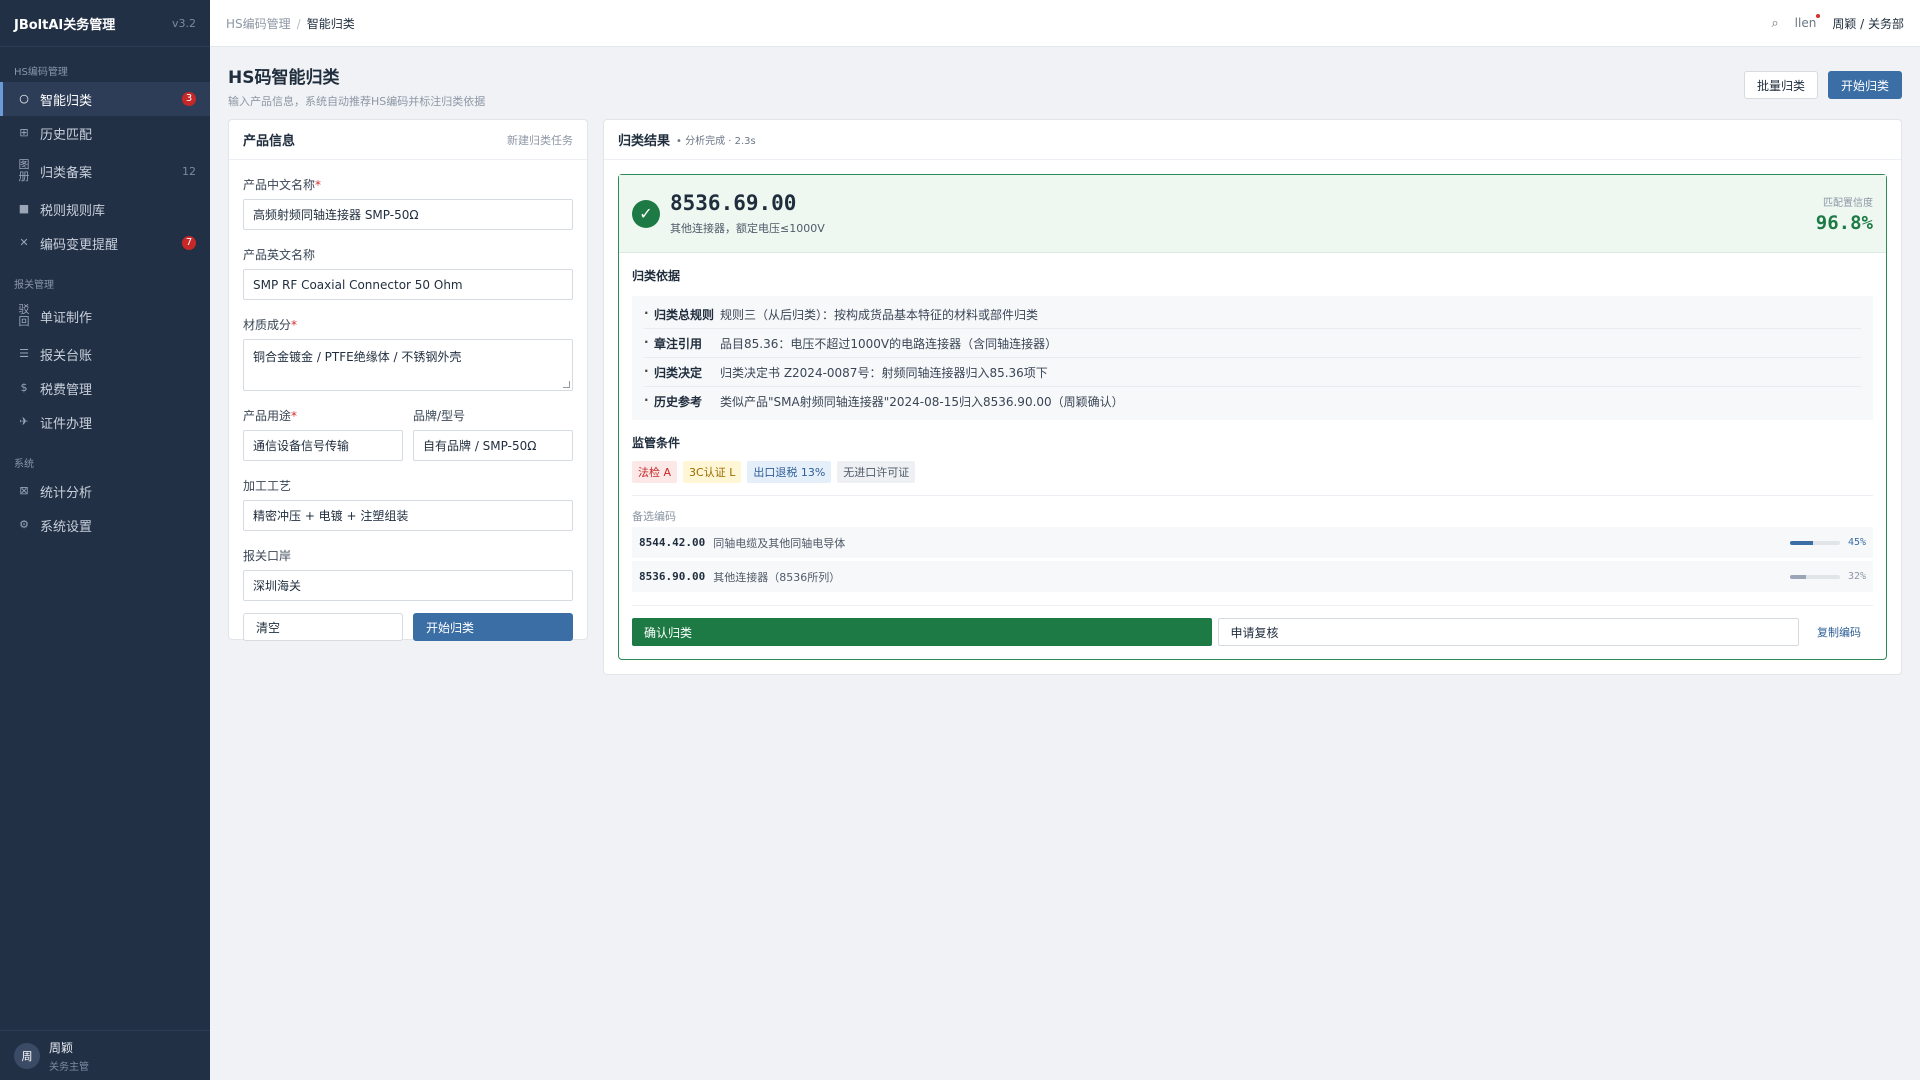  I want to click on gear-icon: ⚙, so click(24, 525).